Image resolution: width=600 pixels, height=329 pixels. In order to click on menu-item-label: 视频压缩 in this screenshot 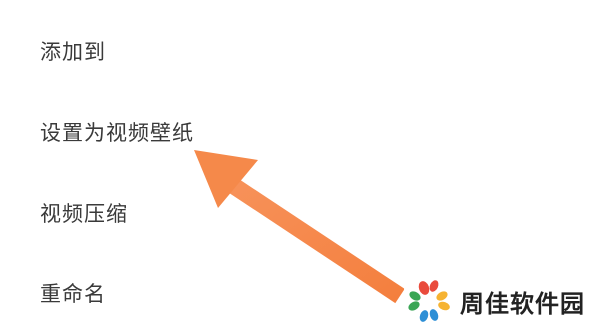, I will do `click(84, 214)`.